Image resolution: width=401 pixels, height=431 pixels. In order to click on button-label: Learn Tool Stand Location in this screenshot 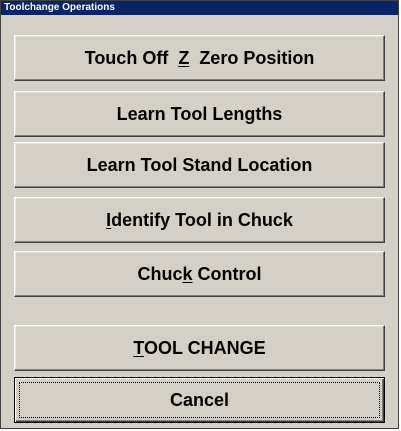, I will do `click(199, 164)`.